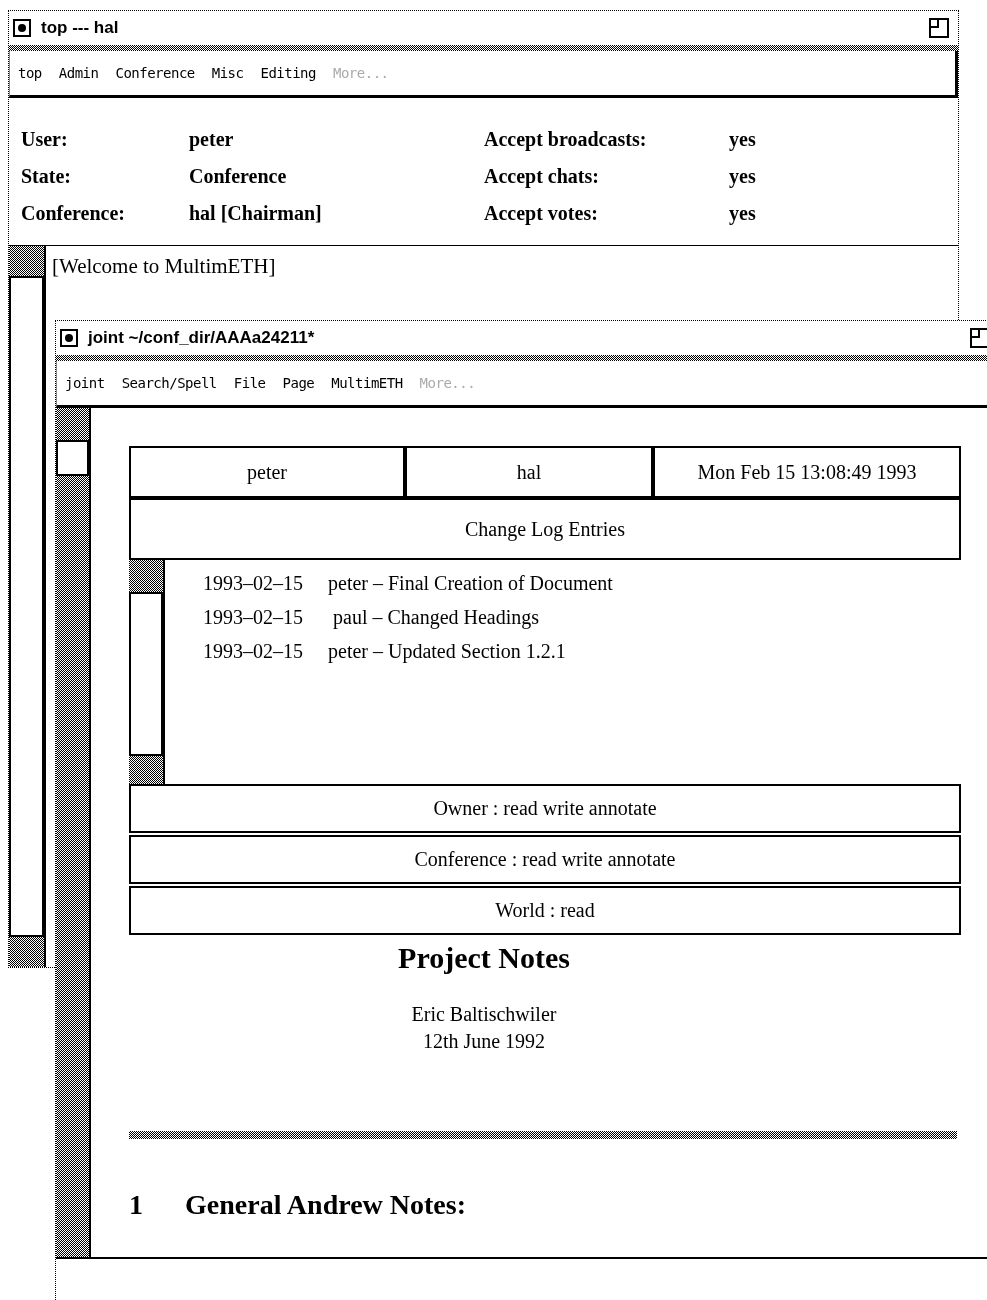 The height and width of the screenshot is (1300, 987). Describe the element at coordinates (78, 73) in the screenshot. I see `menu-item: Admin` at that location.